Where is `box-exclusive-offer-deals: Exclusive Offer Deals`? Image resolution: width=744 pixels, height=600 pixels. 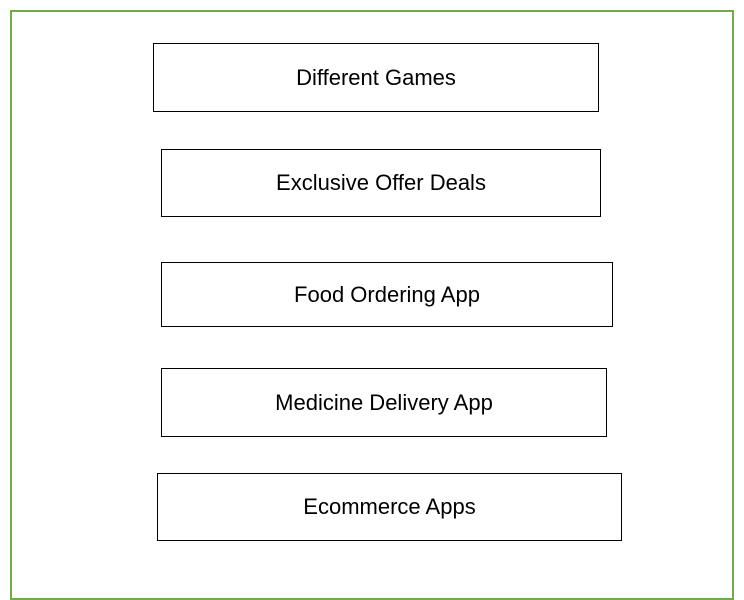
box-exclusive-offer-deals: Exclusive Offer Deals is located at coordinates (381, 183).